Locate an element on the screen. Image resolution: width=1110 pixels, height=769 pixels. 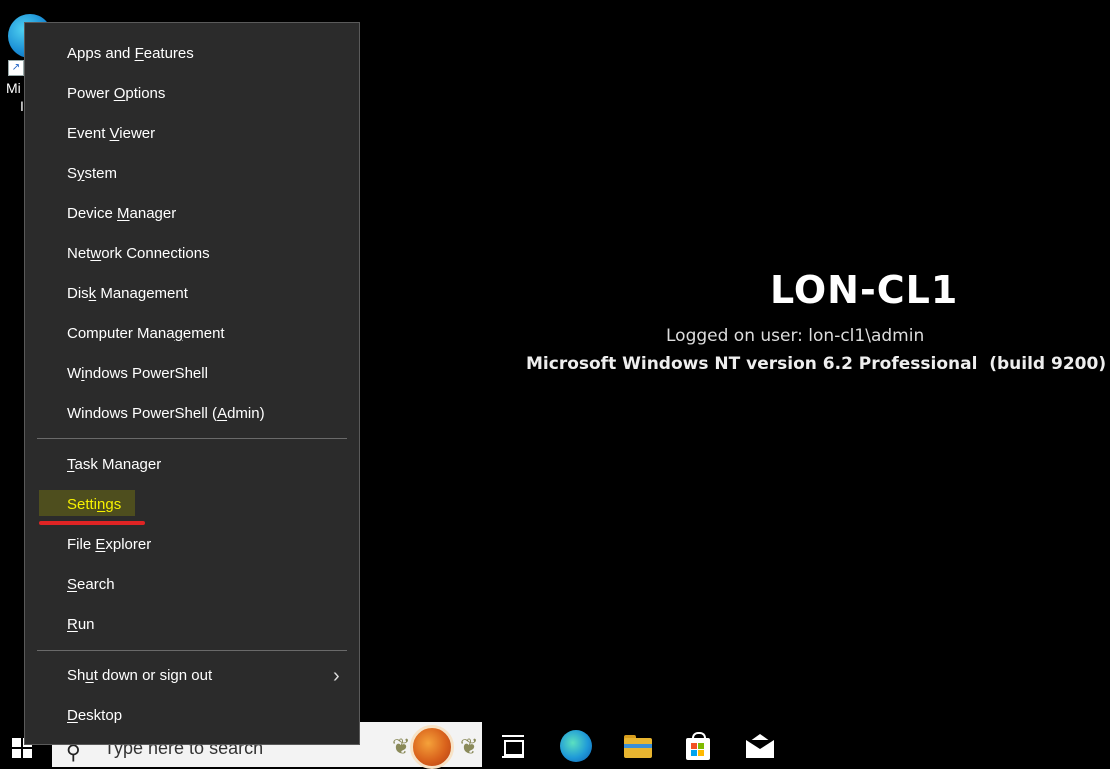
desktop-icon-label: Mi is located at coordinates (13, 88).